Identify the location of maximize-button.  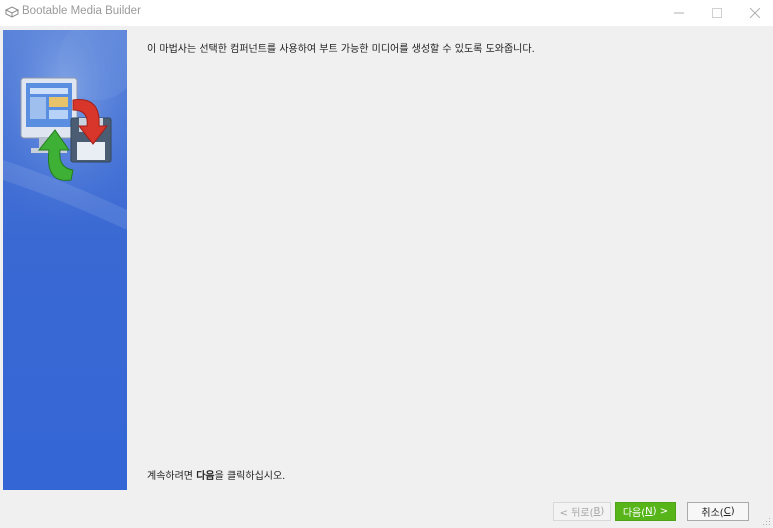
(717, 13).